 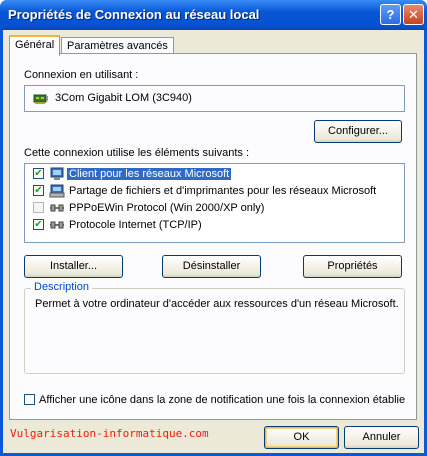 I want to click on list-item-label: PPPoEWin Protocol (Win 2000/XP only), so click(x=167, y=208).